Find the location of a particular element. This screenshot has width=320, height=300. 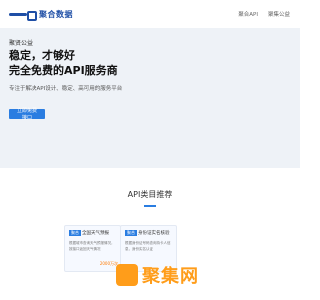

logo-mark-icon is located at coordinates (23, 15).